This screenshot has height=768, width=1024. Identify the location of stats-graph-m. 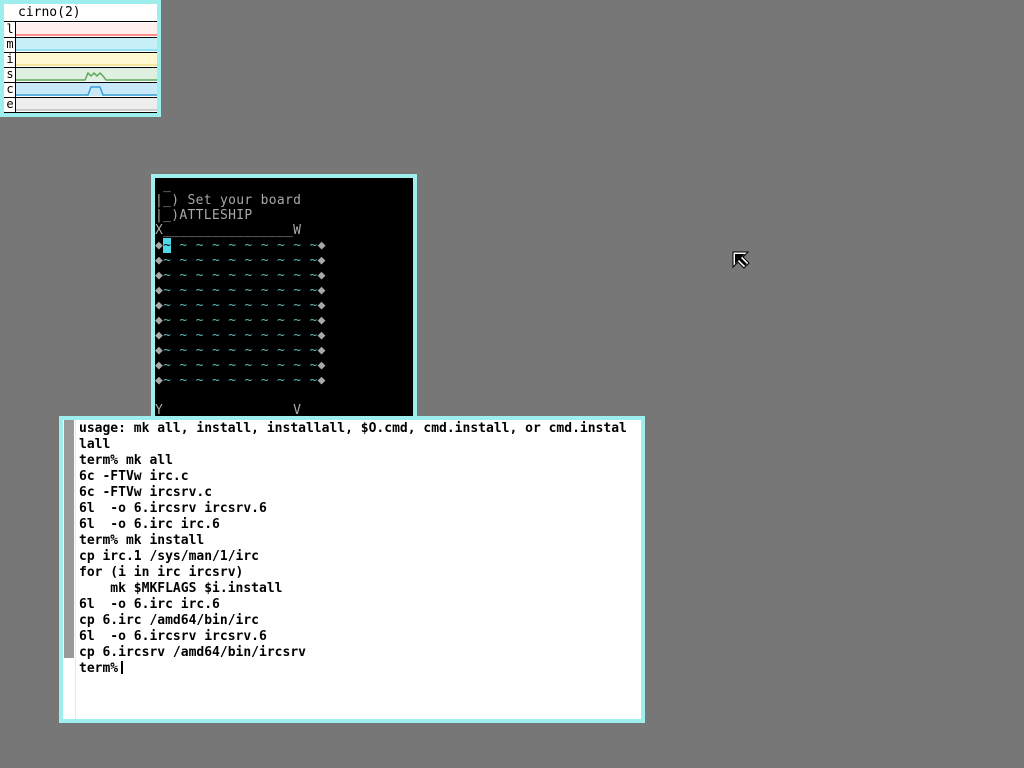
(86, 44).